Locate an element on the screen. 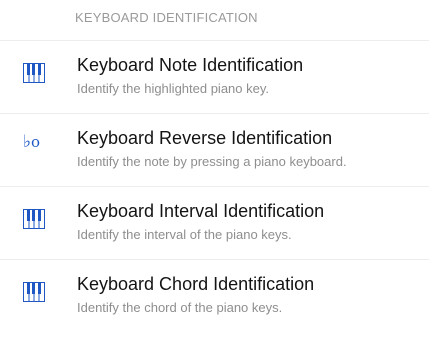 This screenshot has height=339, width=429. item-title: Keyboard Note Identification is located at coordinates (190, 65).